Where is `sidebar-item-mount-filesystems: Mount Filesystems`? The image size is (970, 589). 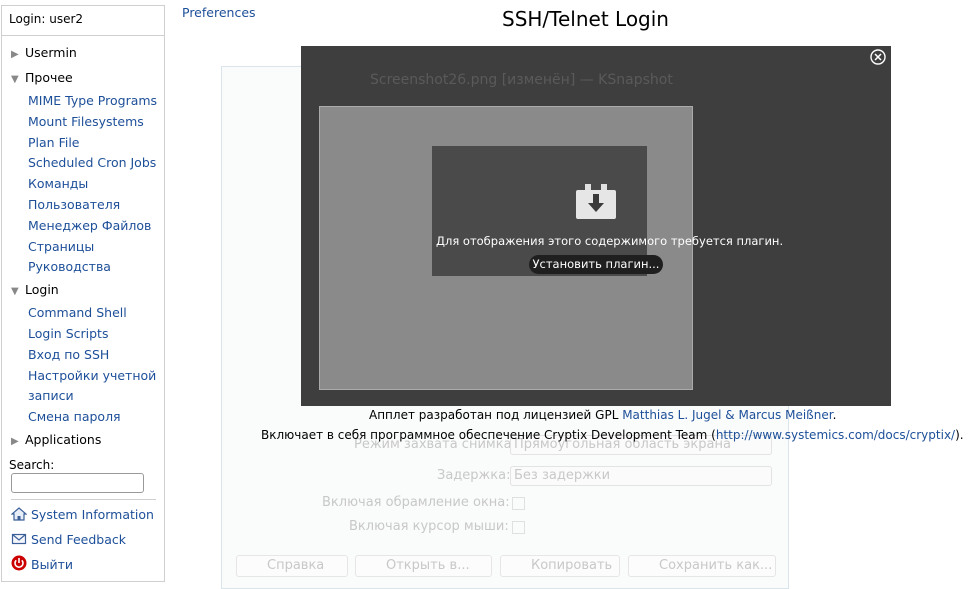 sidebar-item-mount-filesystems: Mount Filesystems is located at coordinates (86, 122).